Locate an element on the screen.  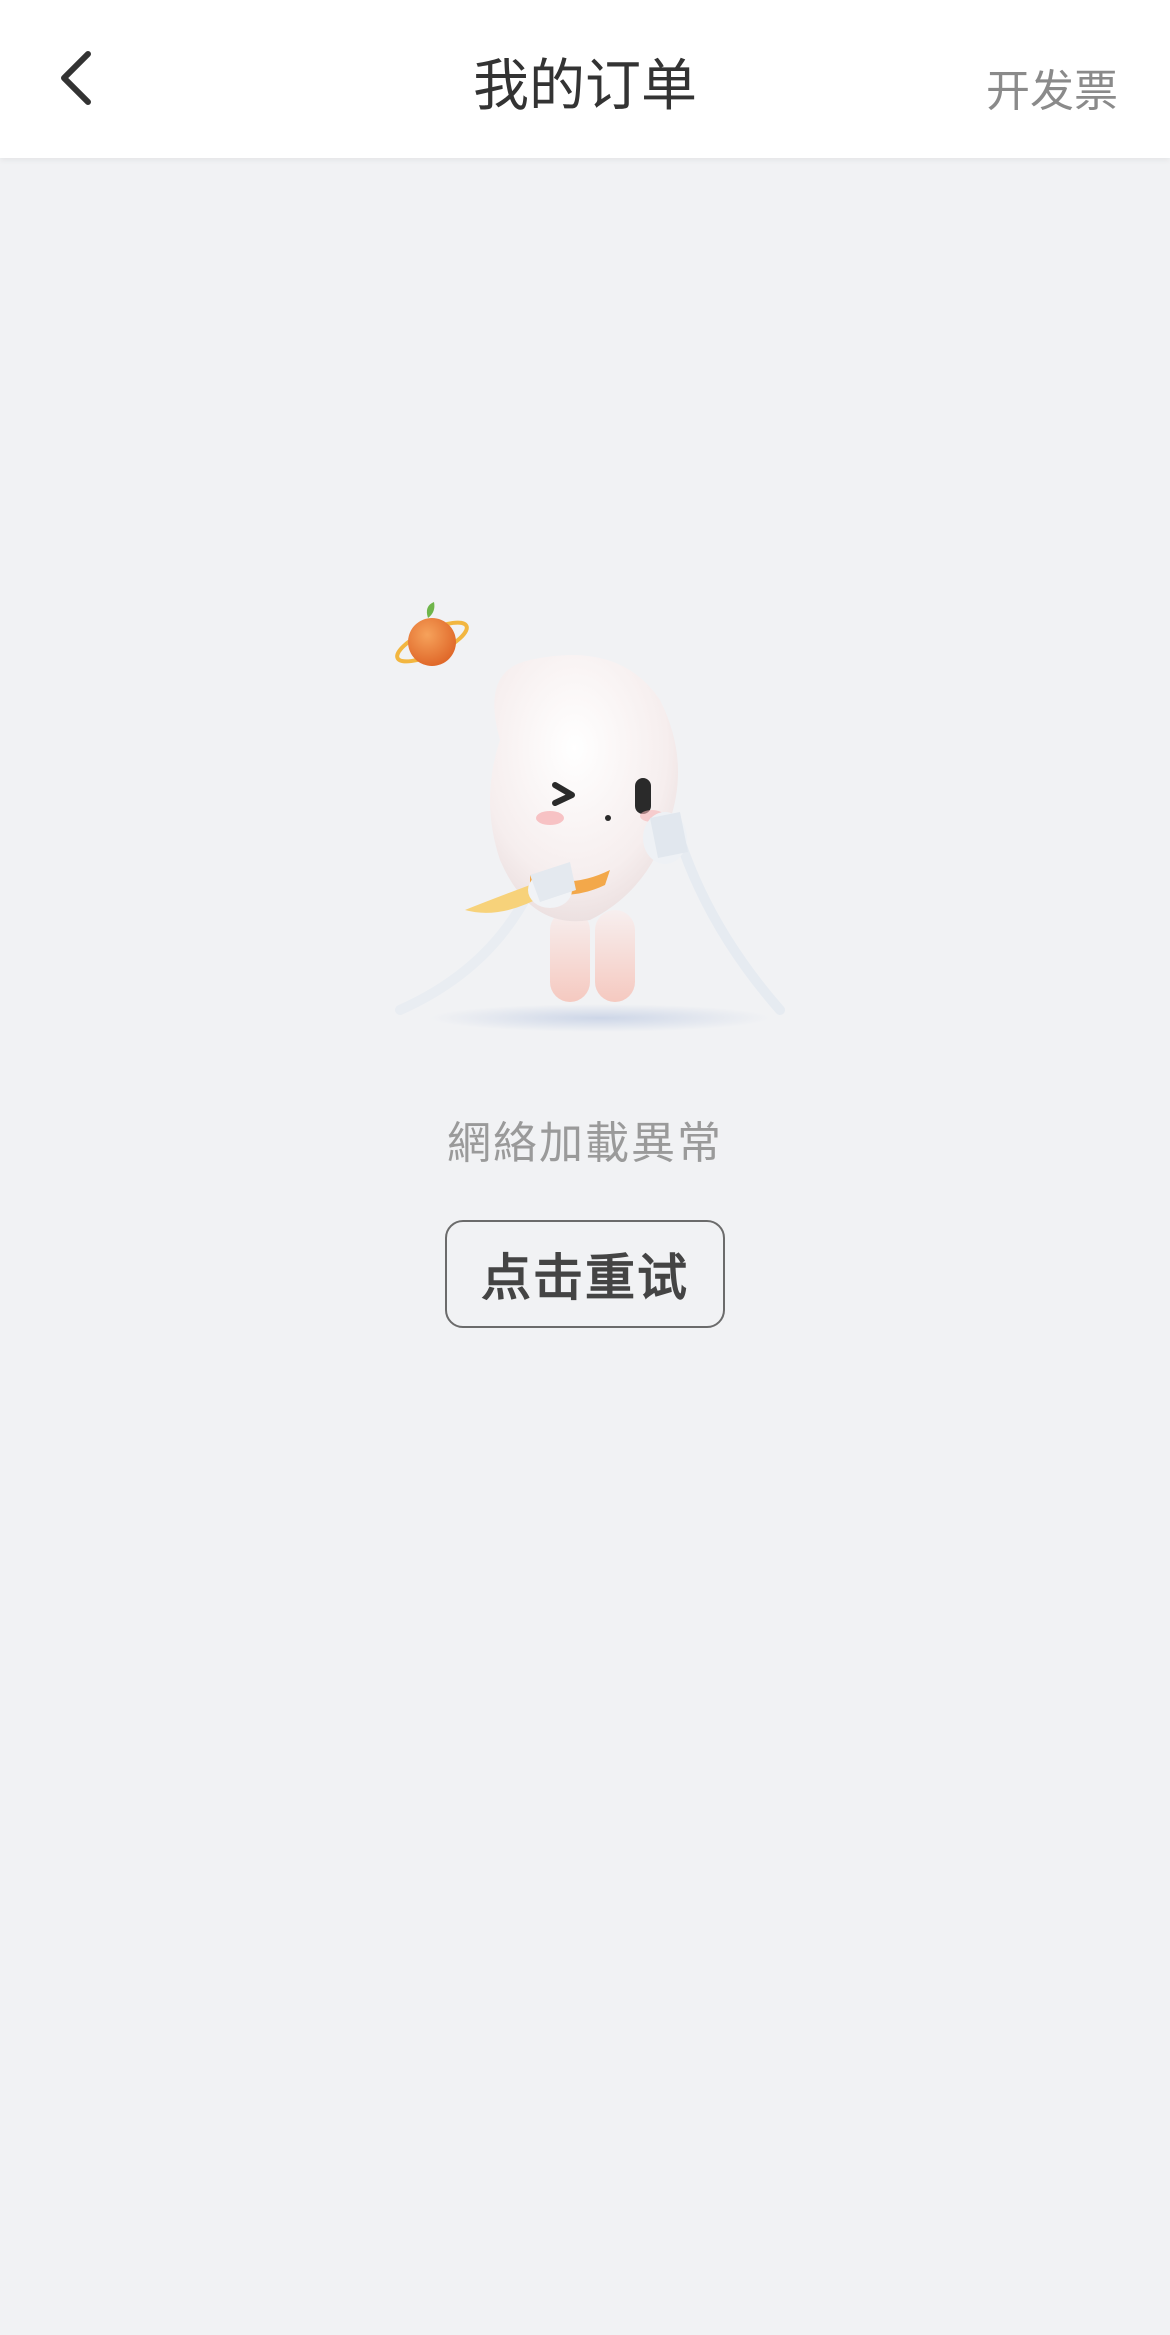
invoice-button: 开发票 is located at coordinates (1052, 92).